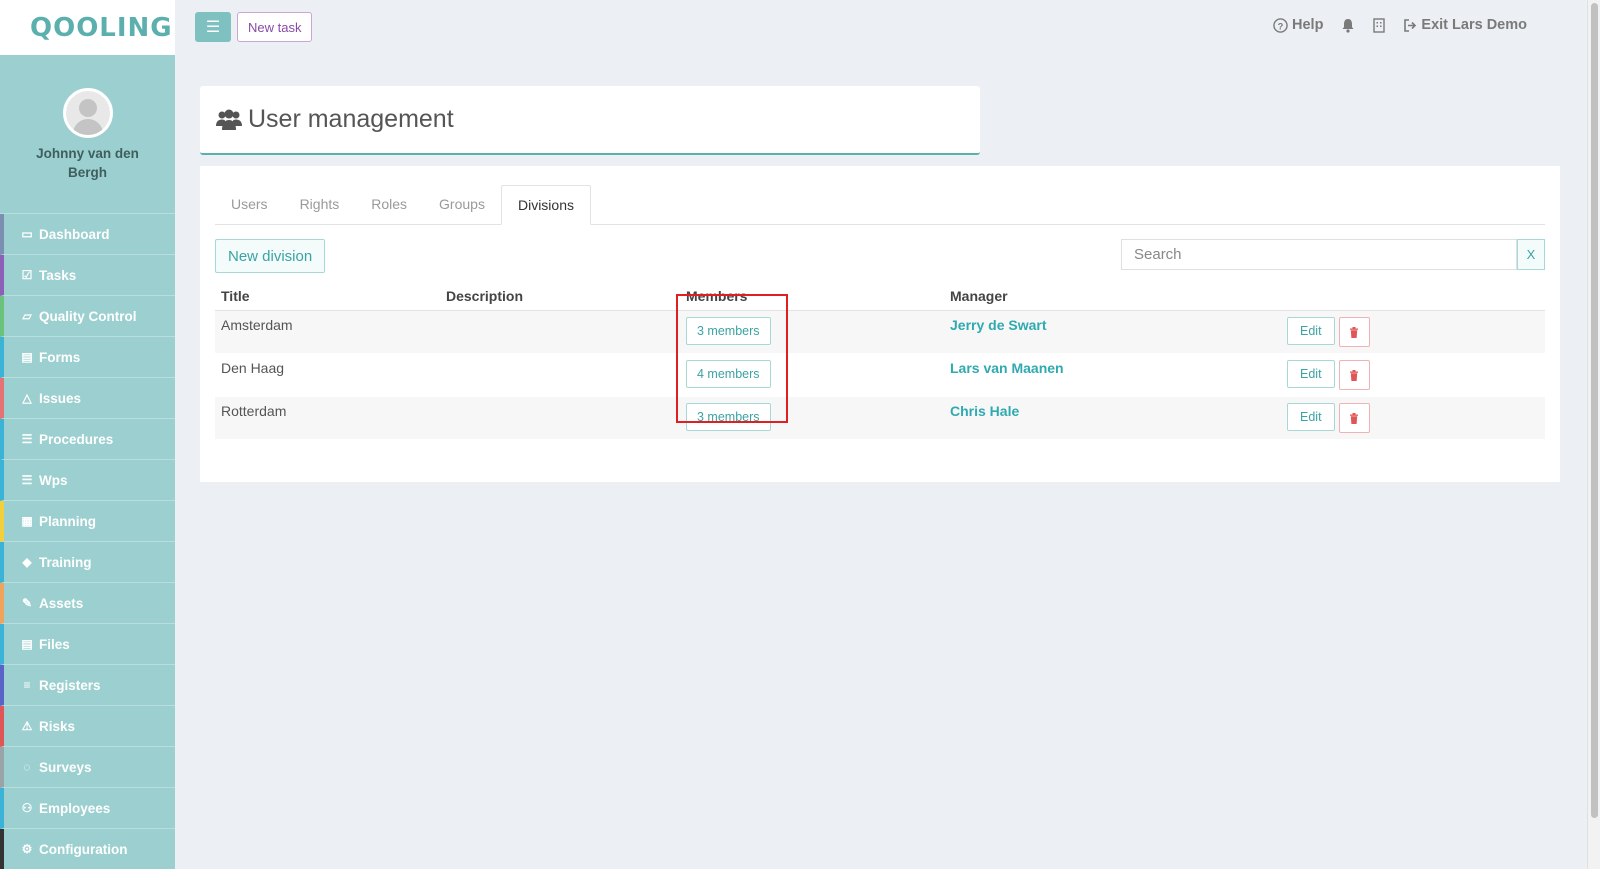 The image size is (1600, 869). I want to click on manager-link: Lars van Maanen, so click(1007, 368).